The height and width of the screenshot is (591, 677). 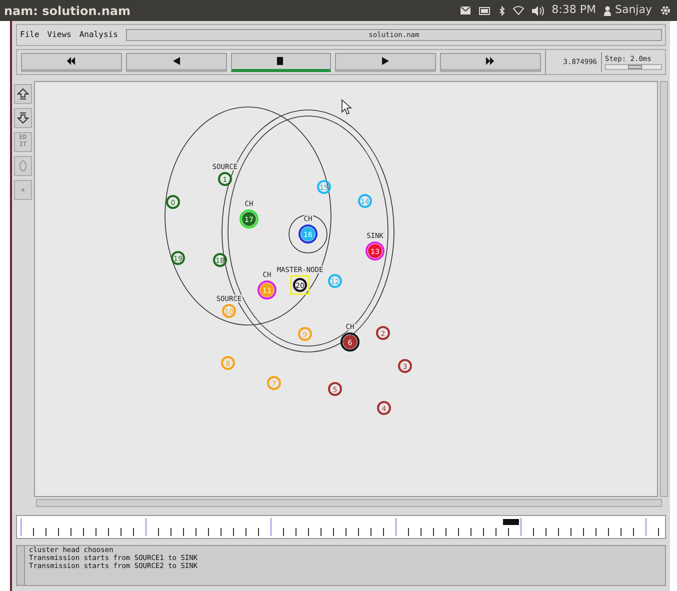 I want to click on mouse-pointer-icon, so click(x=347, y=107).